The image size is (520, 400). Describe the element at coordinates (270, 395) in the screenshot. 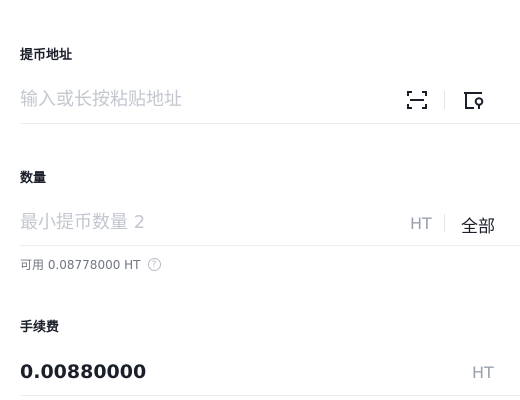

I see `fee-divider` at that location.